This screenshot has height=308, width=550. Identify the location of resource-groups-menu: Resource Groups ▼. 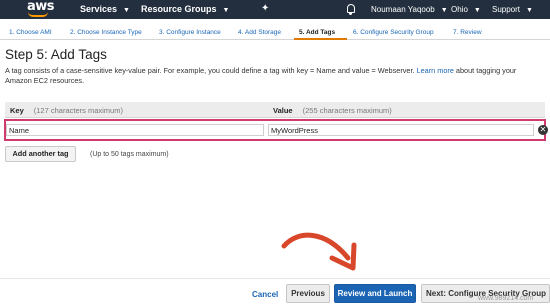
(185, 9).